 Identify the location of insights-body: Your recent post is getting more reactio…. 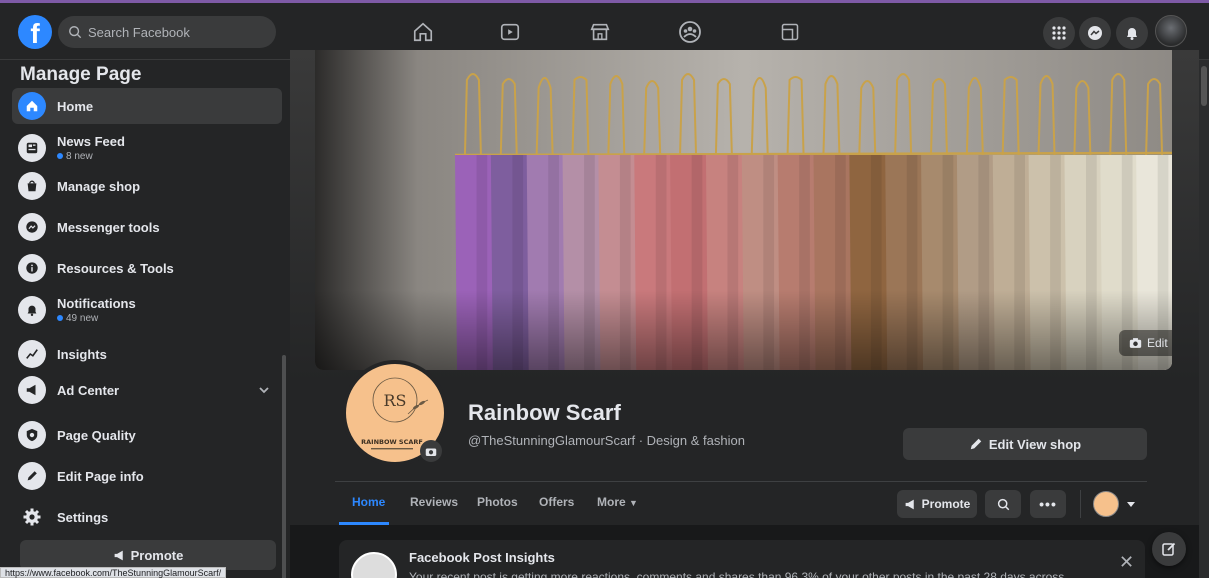
(737, 574).